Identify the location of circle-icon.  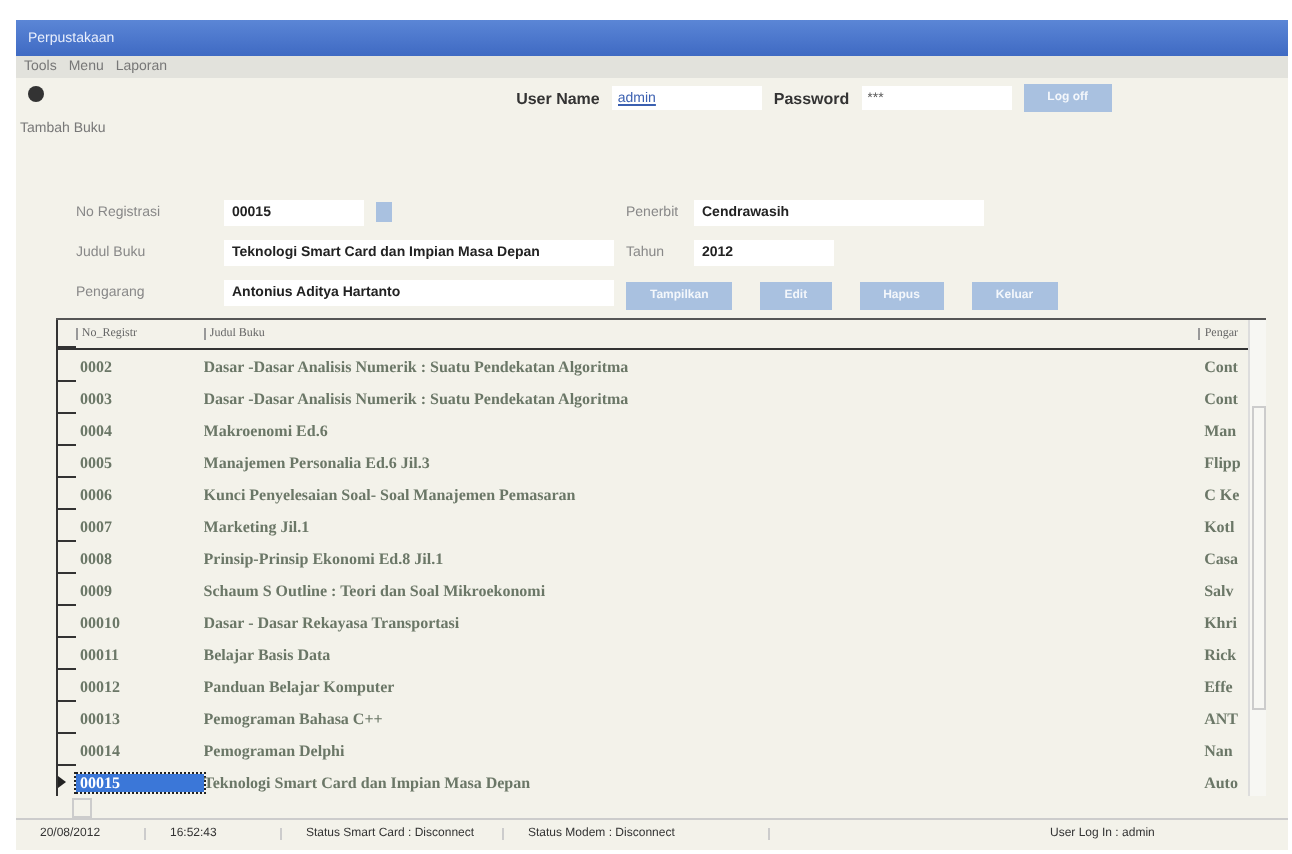
(36, 94).